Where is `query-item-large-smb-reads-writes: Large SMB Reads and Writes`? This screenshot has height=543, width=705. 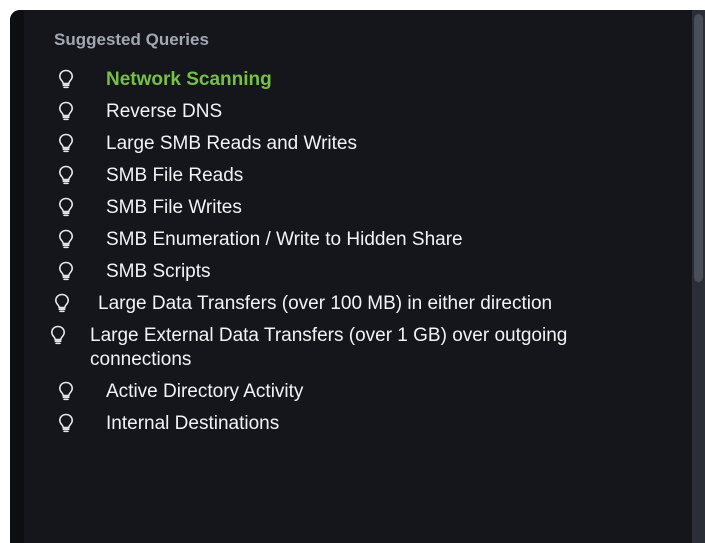 query-item-large-smb-reads-writes: Large SMB Reads and Writes is located at coordinates (340, 144).